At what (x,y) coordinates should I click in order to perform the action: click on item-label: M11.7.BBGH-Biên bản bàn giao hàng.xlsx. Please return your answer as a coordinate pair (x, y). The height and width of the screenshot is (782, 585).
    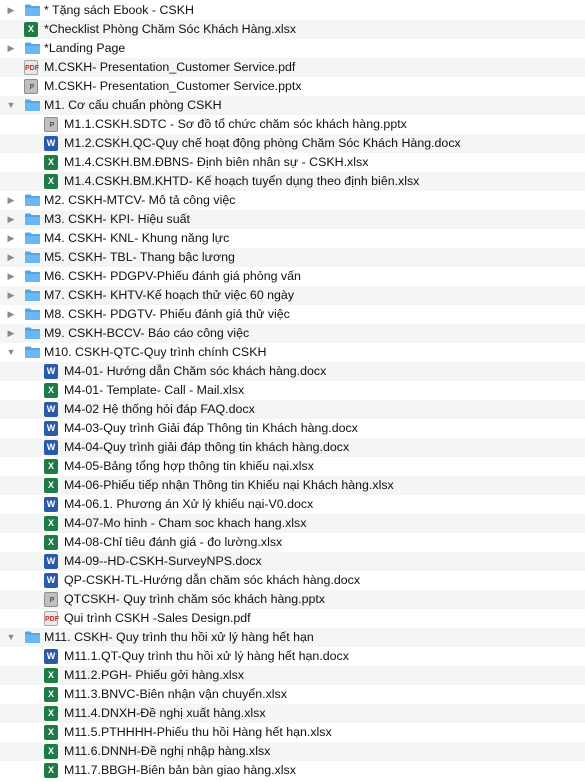
    Looking at the image, I should click on (180, 770).